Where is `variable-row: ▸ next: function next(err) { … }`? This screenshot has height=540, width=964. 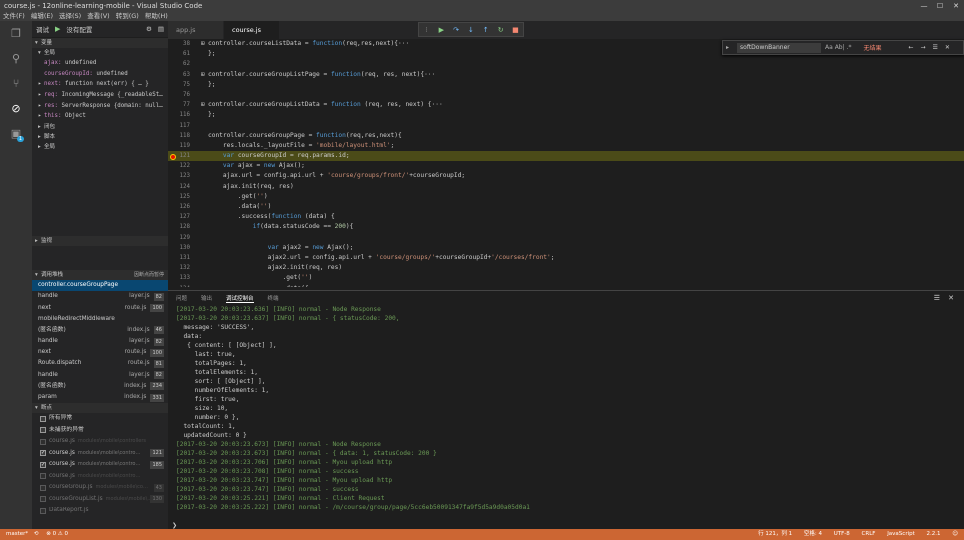
variable-row: ▸ next: function next(err) { … } is located at coordinates (100, 84).